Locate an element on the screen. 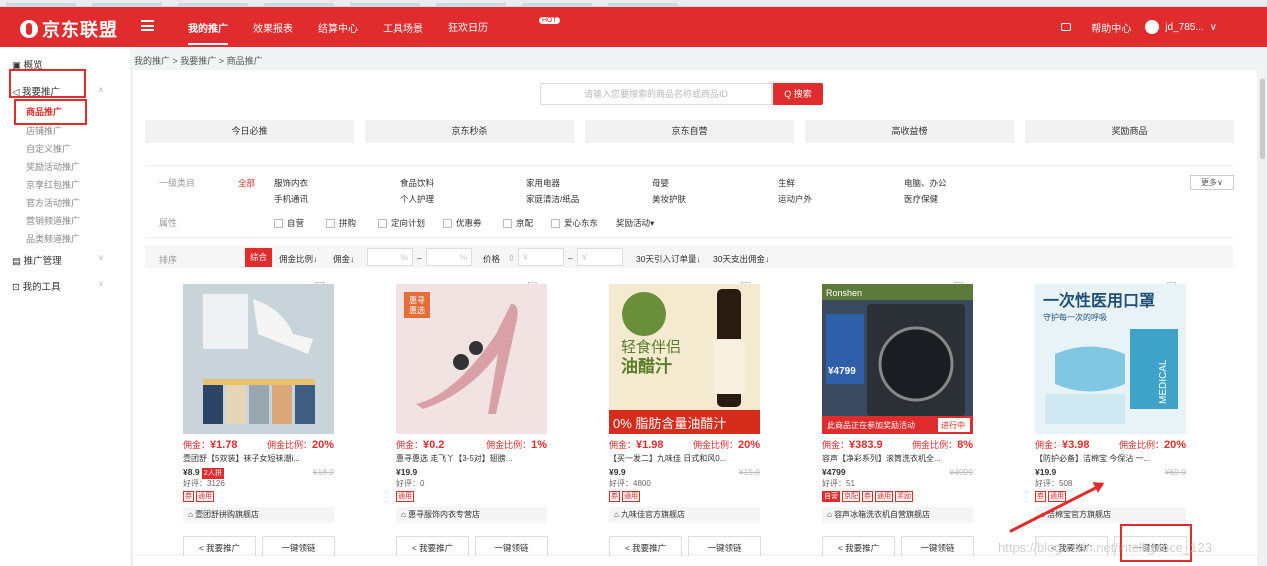  category-item: 服饰内衣 is located at coordinates (291, 183).